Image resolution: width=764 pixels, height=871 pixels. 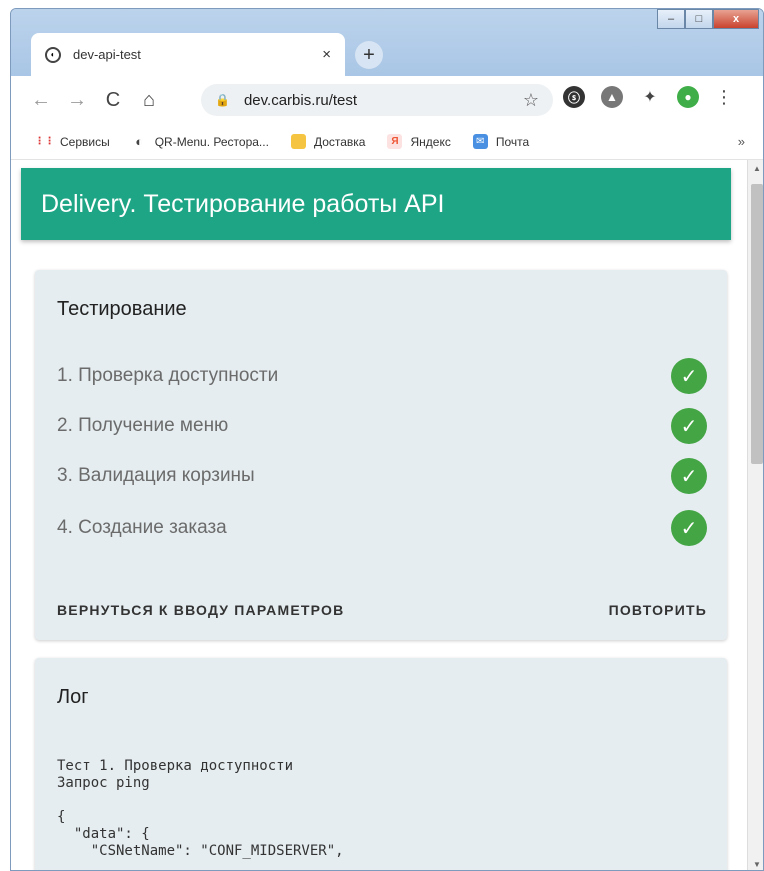 What do you see at coordinates (300, 100) in the screenshot?
I see `url-text: dev.carbis.ru/test` at bounding box center [300, 100].